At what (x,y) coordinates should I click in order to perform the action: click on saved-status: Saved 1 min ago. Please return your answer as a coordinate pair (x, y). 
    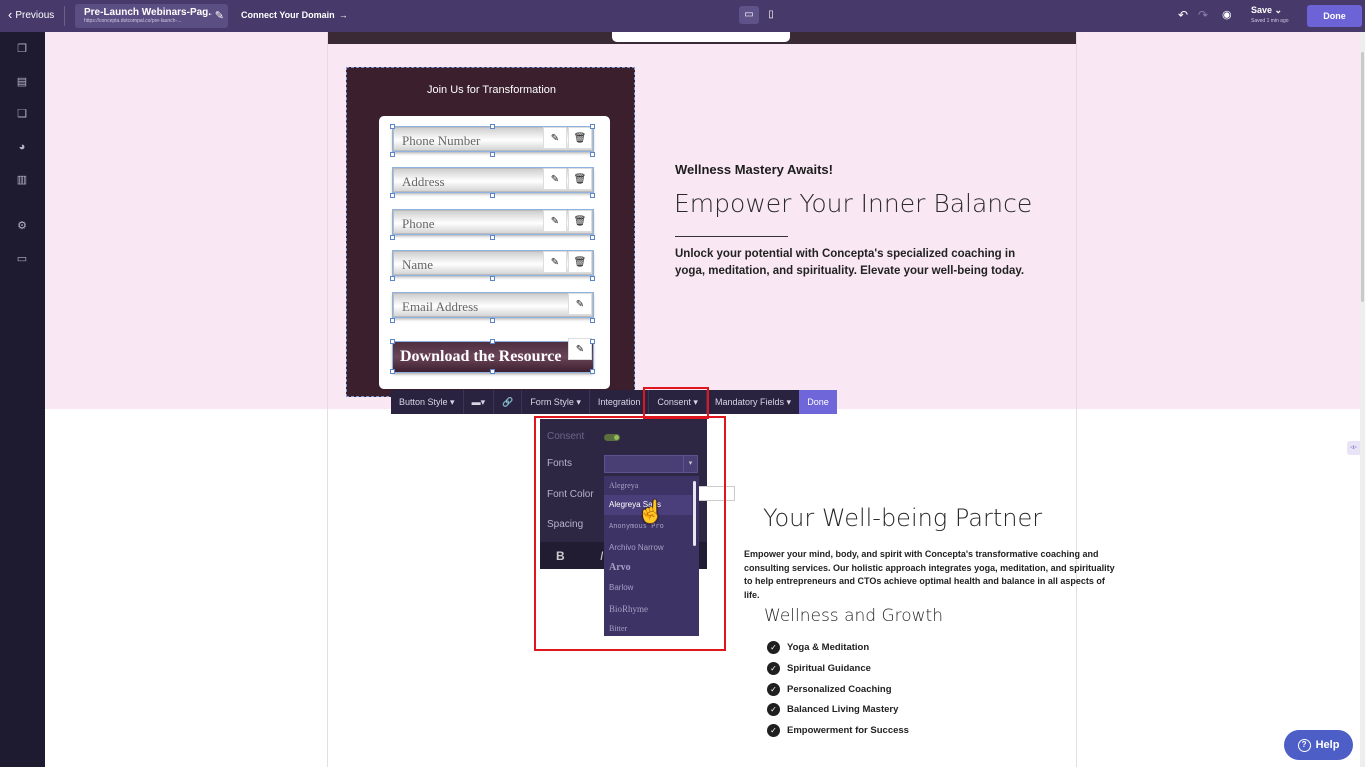
    Looking at the image, I should click on (1270, 21).